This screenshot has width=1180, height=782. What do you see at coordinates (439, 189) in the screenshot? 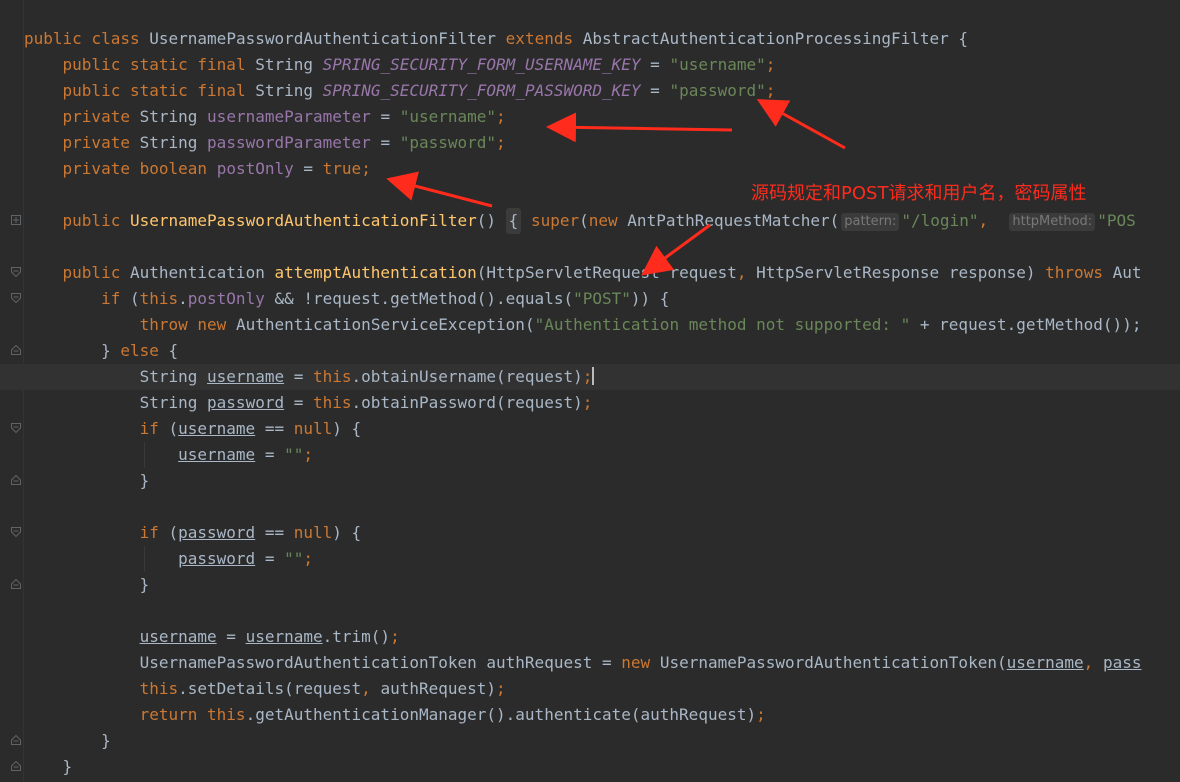
I see `arrow-to-postonly` at bounding box center [439, 189].